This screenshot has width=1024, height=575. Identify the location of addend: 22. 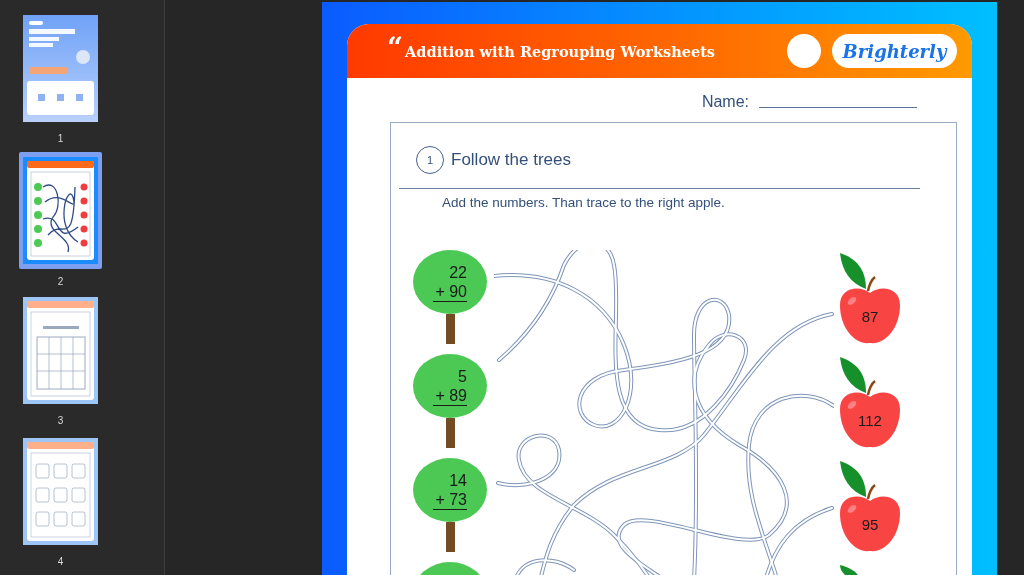
(458, 272).